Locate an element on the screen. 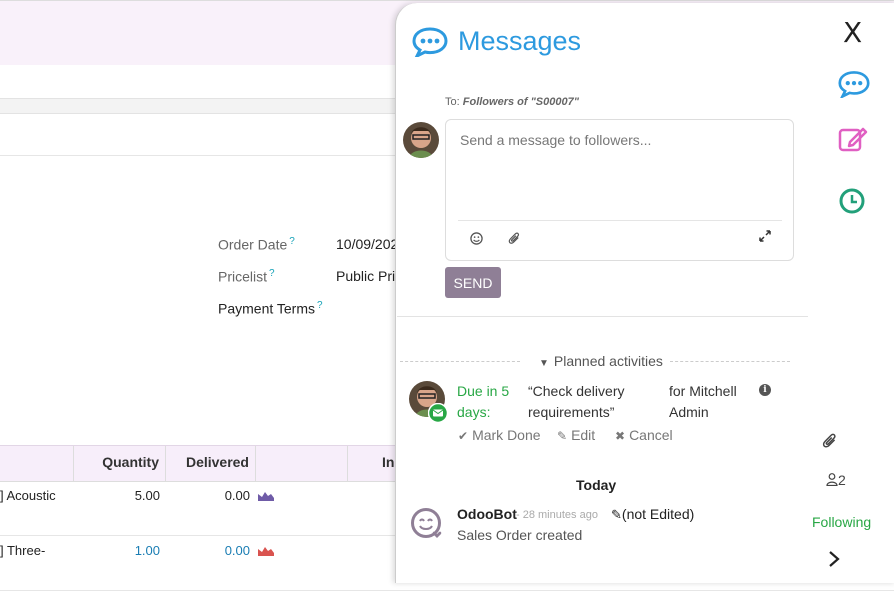  activities-divider-left is located at coordinates (460, 361).